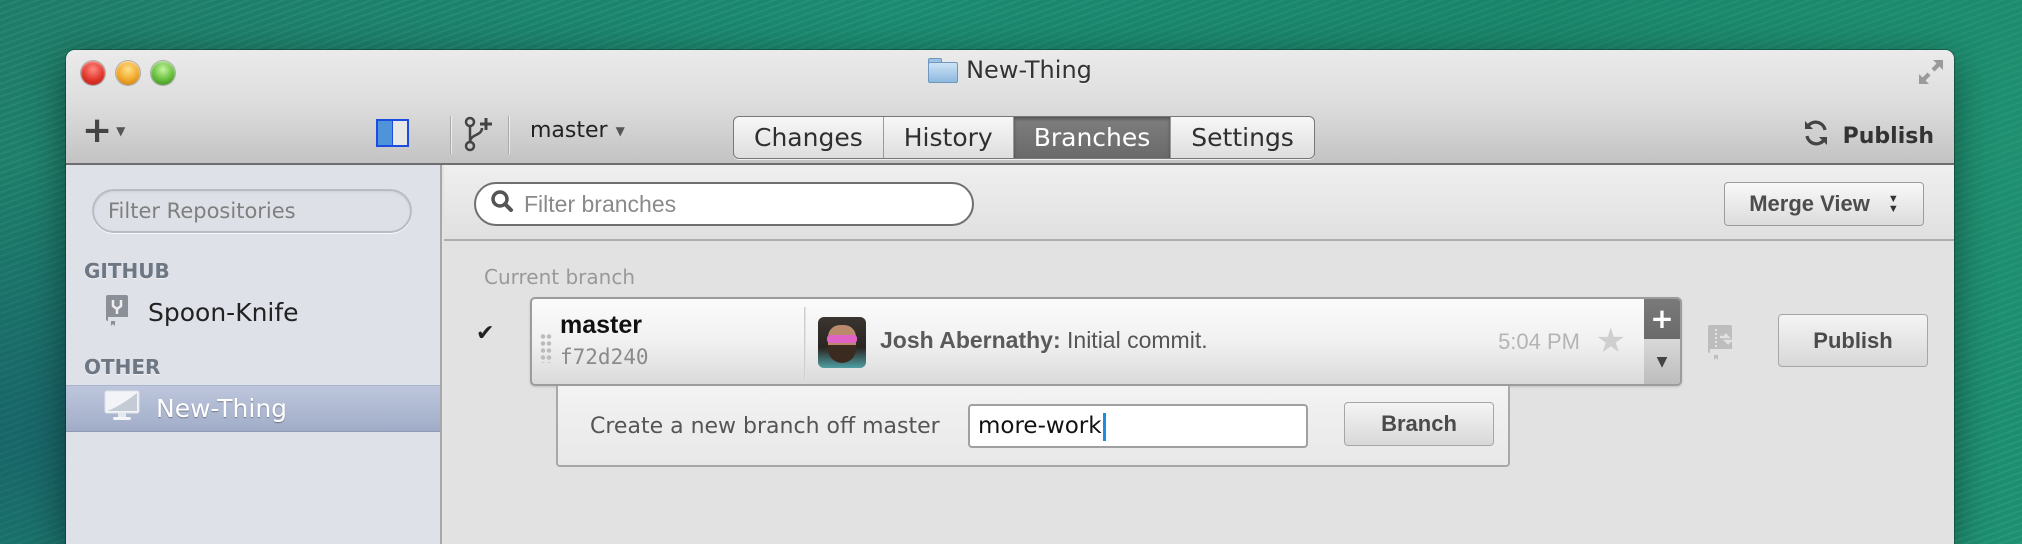 The image size is (2022, 544). Describe the element at coordinates (724, 204) in the screenshot. I see `filter-branches-input: Filter branches` at that location.